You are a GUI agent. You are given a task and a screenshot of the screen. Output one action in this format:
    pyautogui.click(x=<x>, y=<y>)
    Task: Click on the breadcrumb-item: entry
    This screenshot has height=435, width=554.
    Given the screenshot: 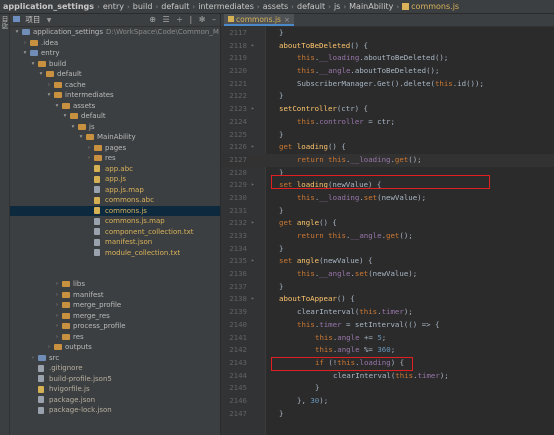 What is the action you would take?
    pyautogui.click(x=113, y=6)
    